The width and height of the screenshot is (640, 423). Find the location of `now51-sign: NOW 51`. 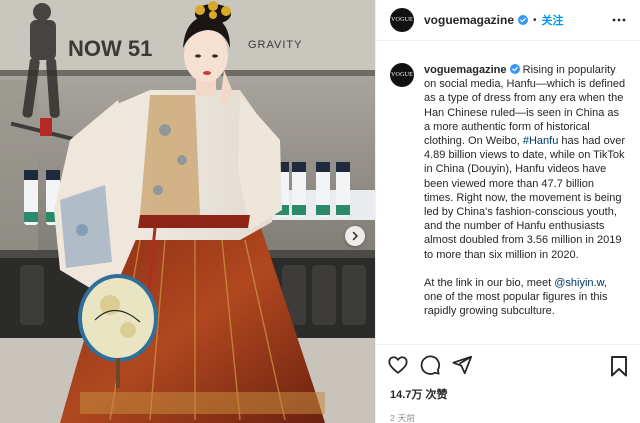

now51-sign: NOW 51 is located at coordinates (110, 48).